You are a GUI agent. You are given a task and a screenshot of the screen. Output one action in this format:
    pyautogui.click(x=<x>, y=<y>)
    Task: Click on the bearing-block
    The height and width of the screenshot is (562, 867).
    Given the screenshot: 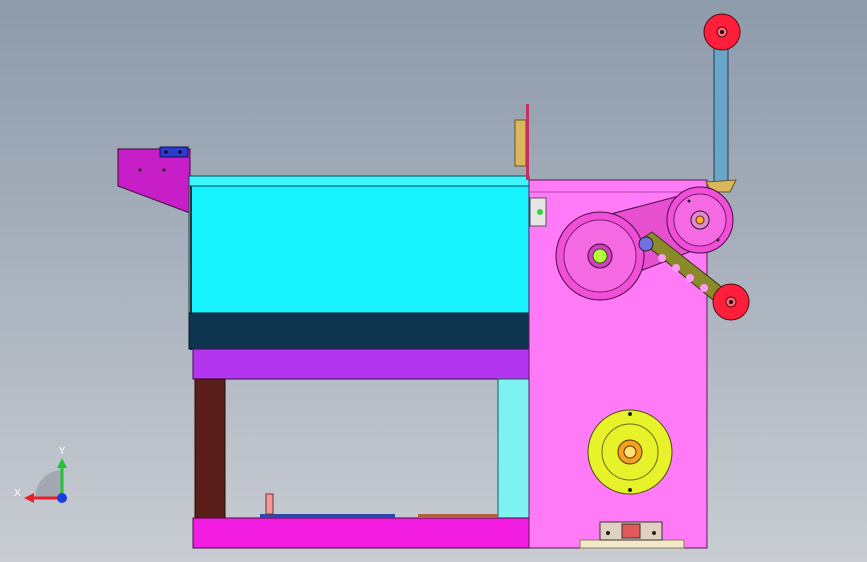 What is the action you would take?
    pyautogui.click(x=631, y=531)
    